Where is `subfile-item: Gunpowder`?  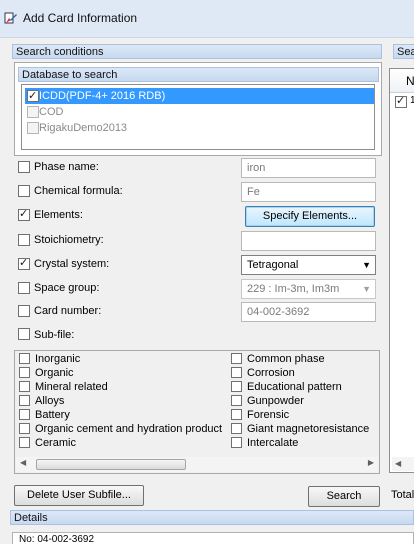 subfile-item: Gunpowder is located at coordinates (267, 401).